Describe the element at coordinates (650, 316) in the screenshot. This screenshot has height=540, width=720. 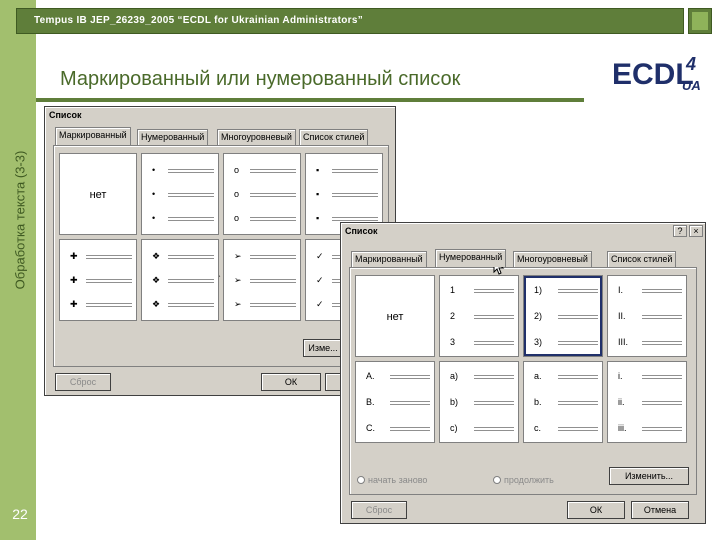
I see `list-preview-row: II.` at that location.